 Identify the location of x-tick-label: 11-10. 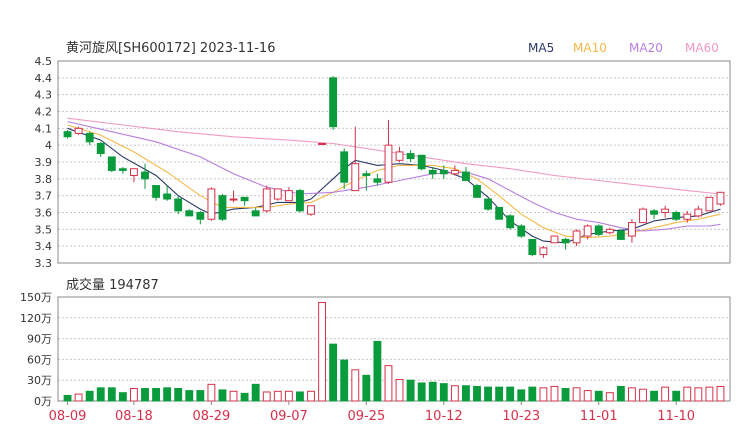
(676, 416).